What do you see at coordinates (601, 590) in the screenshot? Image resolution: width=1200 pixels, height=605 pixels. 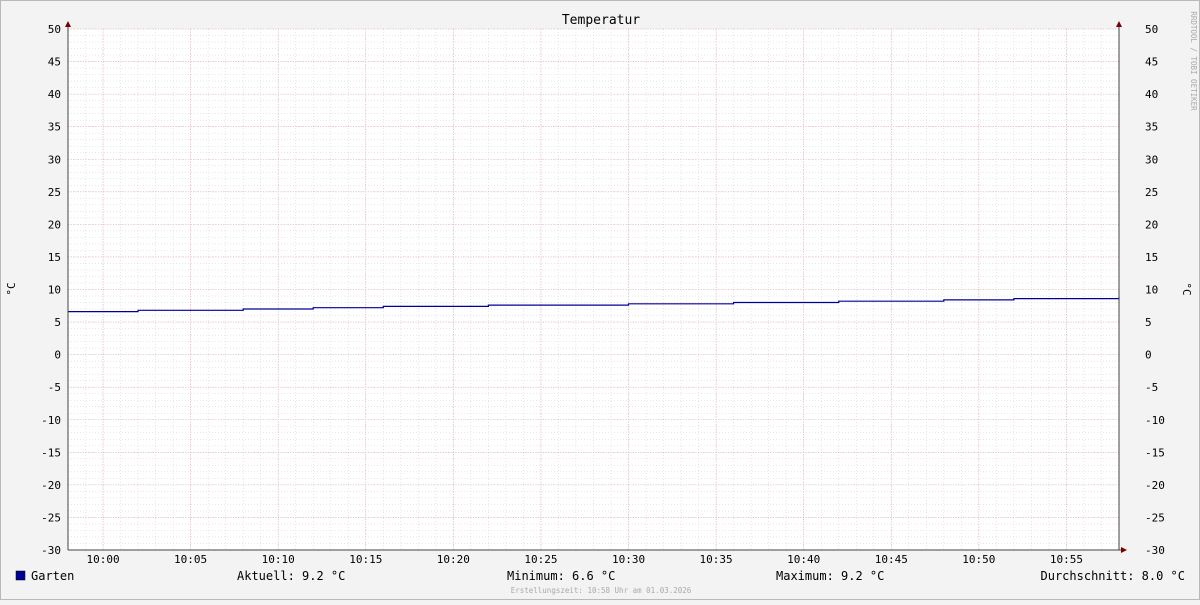 I see `footer-timestamp: Erstellungszeit: 10:58 Uhr am 01.03.2026` at bounding box center [601, 590].